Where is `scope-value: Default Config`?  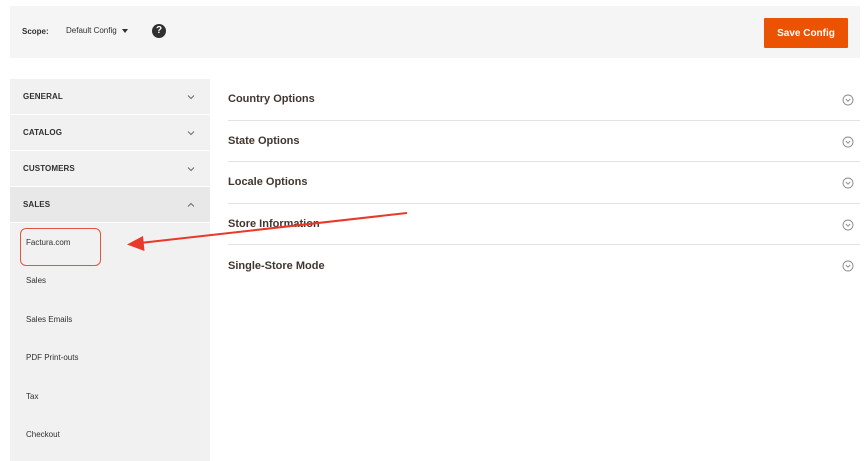 scope-value: Default Config is located at coordinates (91, 30).